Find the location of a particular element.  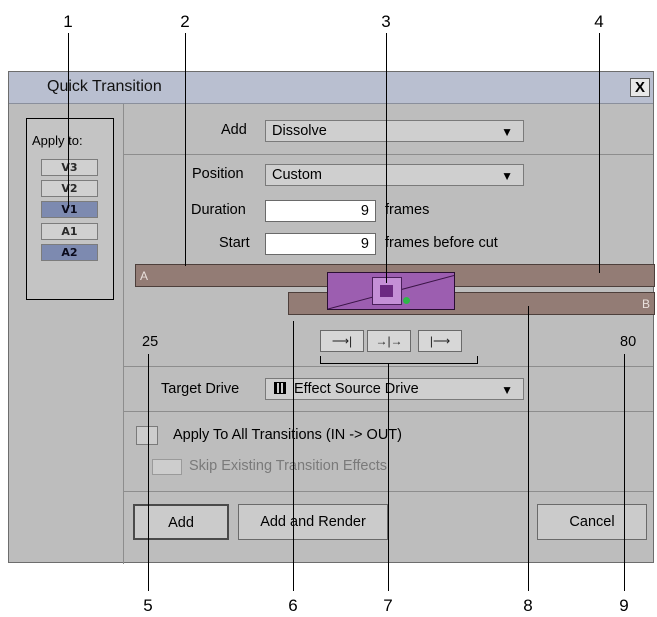

track-button-v3: V3 is located at coordinates (69, 167).